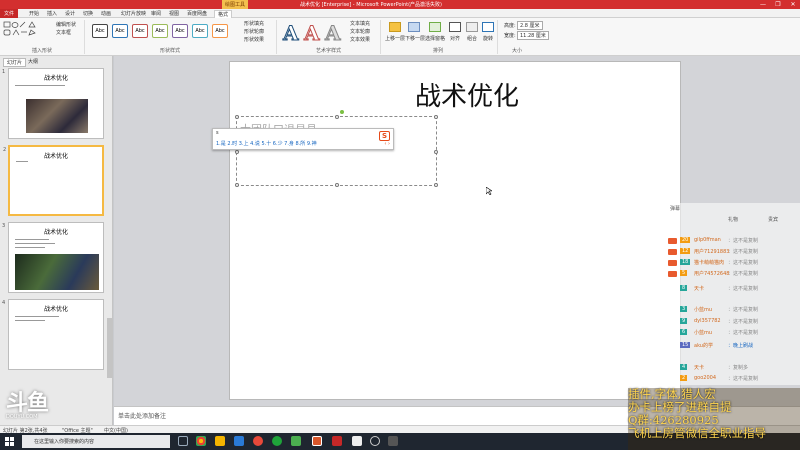 The image size is (800, 450). Describe the element at coordinates (778, 4) in the screenshot. I see `maximize-button: ❐` at that location.